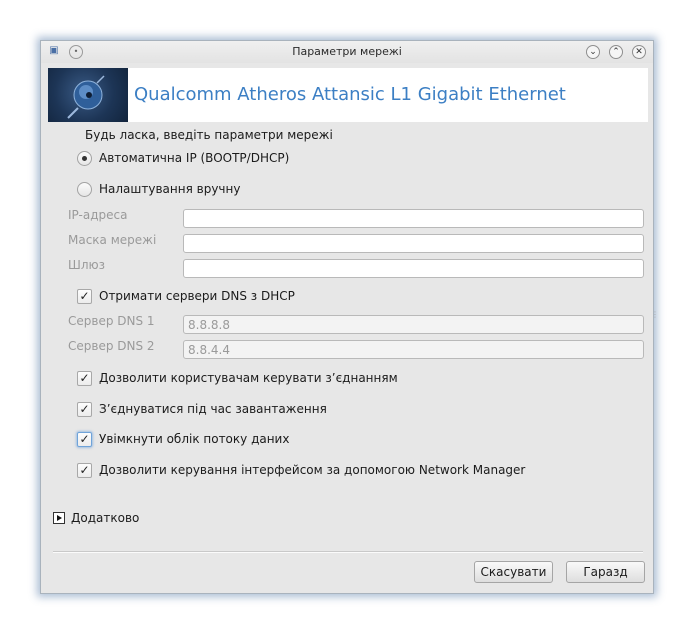 Image resolution: width=694 pixels, height=634 pixels. What do you see at coordinates (209, 135) in the screenshot?
I see `prompt-text: Будь ласка, введіть параметри мережі` at bounding box center [209, 135].